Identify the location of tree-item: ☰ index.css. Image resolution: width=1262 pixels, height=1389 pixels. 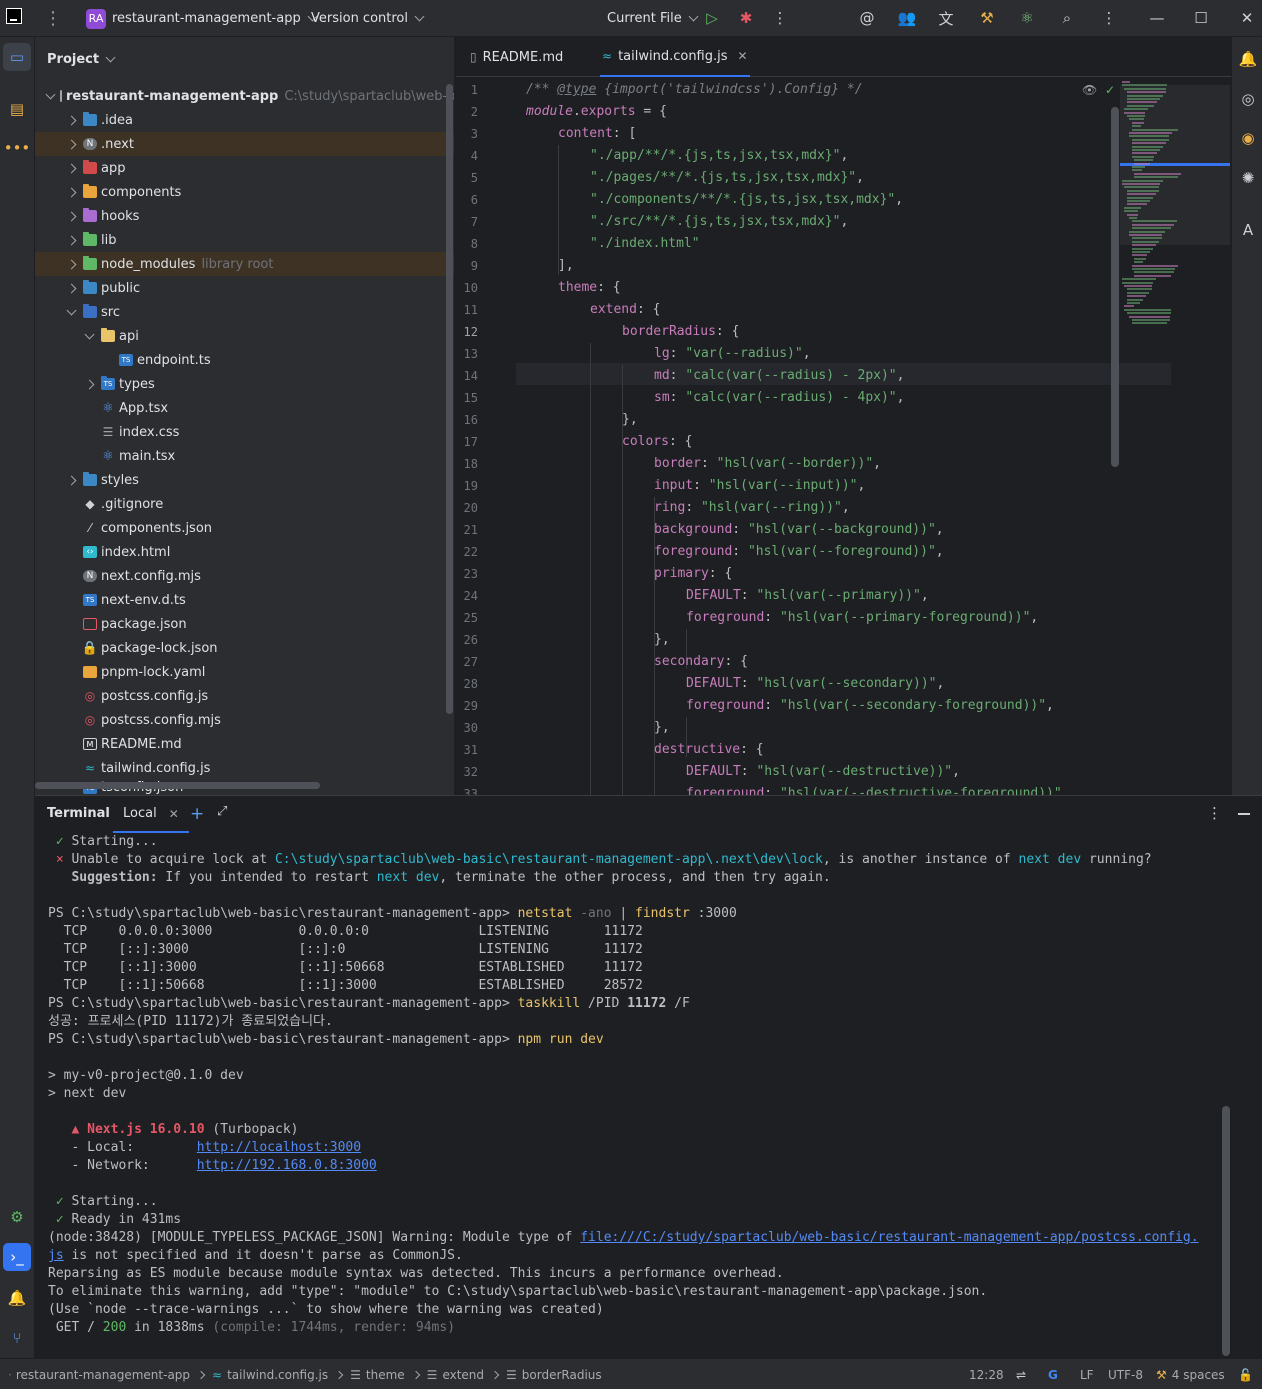
(244, 432).